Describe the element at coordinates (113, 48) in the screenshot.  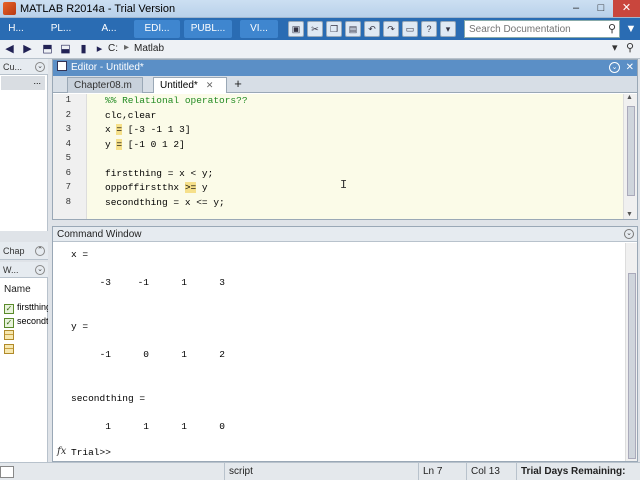
I see `path-drive: C:` at that location.